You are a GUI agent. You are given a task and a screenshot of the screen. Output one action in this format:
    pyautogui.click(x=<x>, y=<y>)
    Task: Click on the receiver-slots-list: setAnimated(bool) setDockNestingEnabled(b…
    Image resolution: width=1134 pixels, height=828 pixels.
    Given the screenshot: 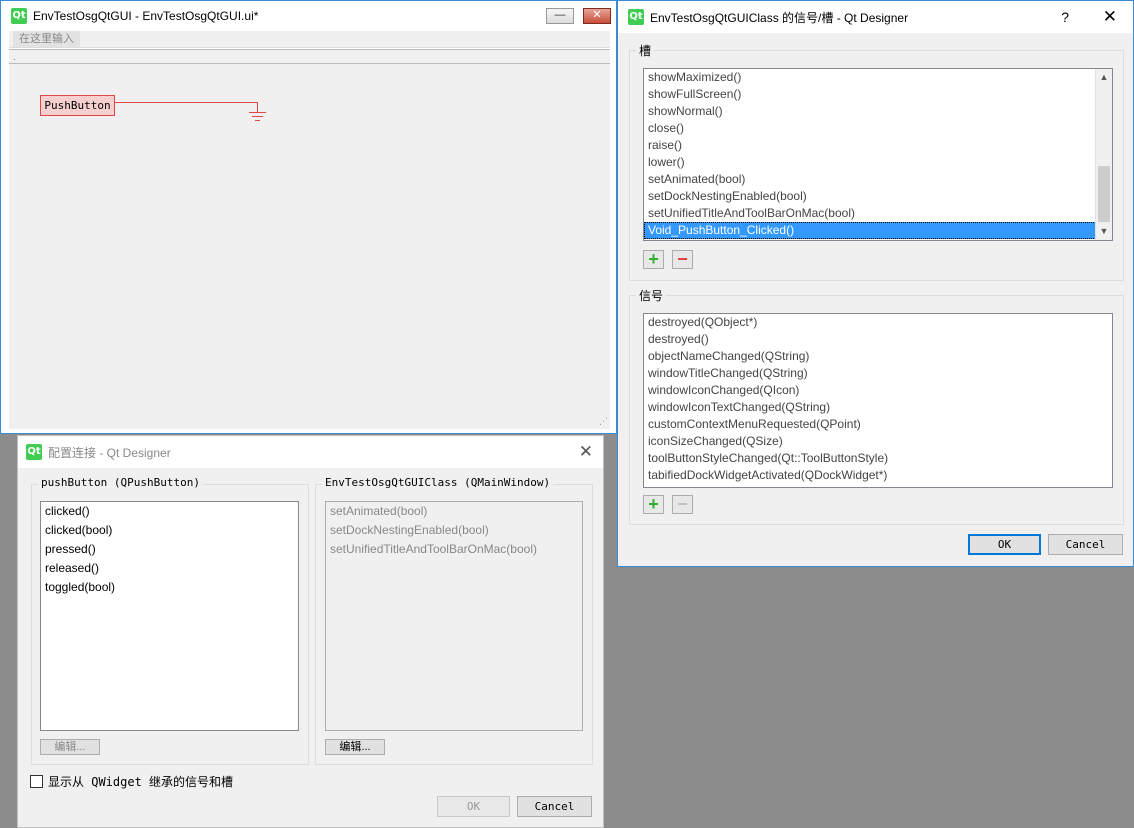 What is the action you would take?
    pyautogui.click(x=454, y=616)
    